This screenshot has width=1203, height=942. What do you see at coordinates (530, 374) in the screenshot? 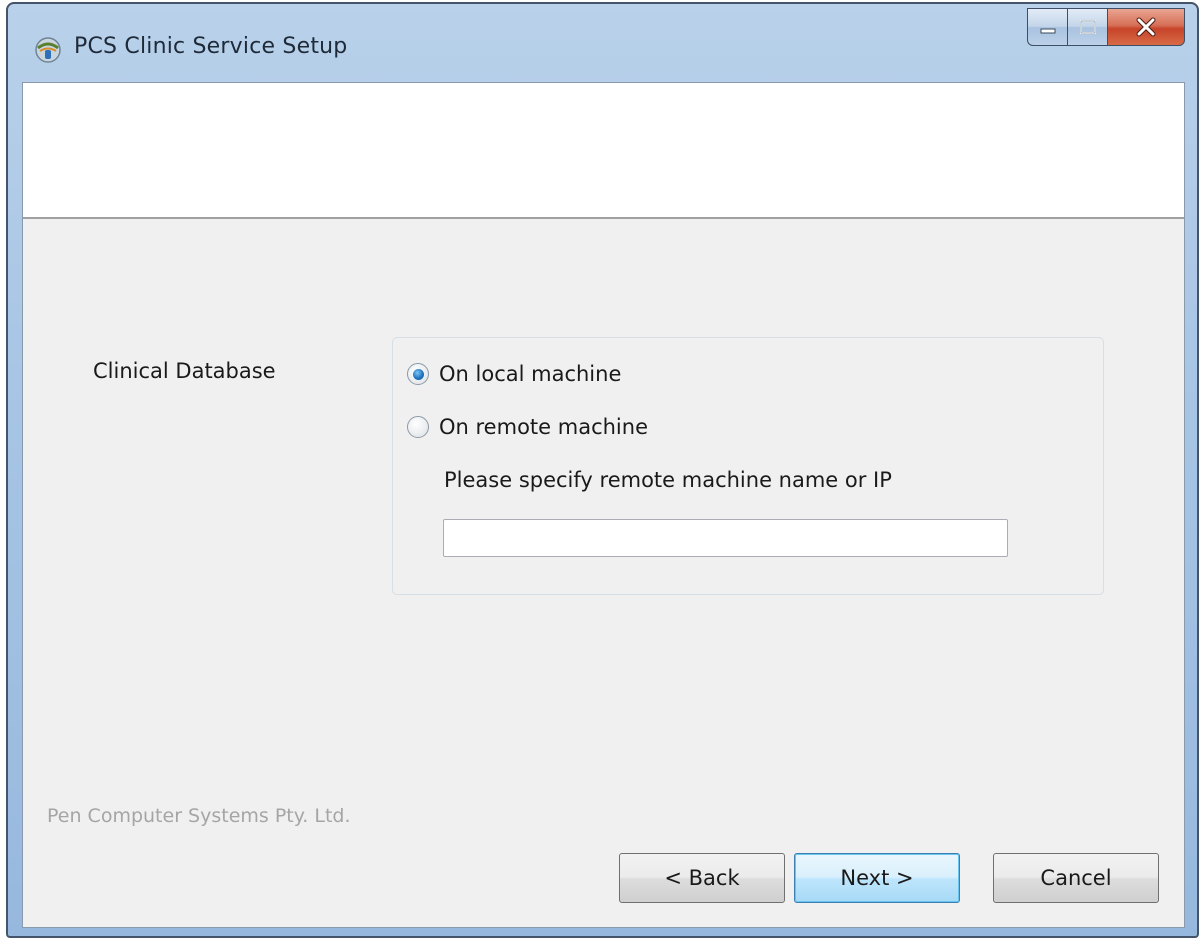
I see `radio-local-label: On local machine` at bounding box center [530, 374].